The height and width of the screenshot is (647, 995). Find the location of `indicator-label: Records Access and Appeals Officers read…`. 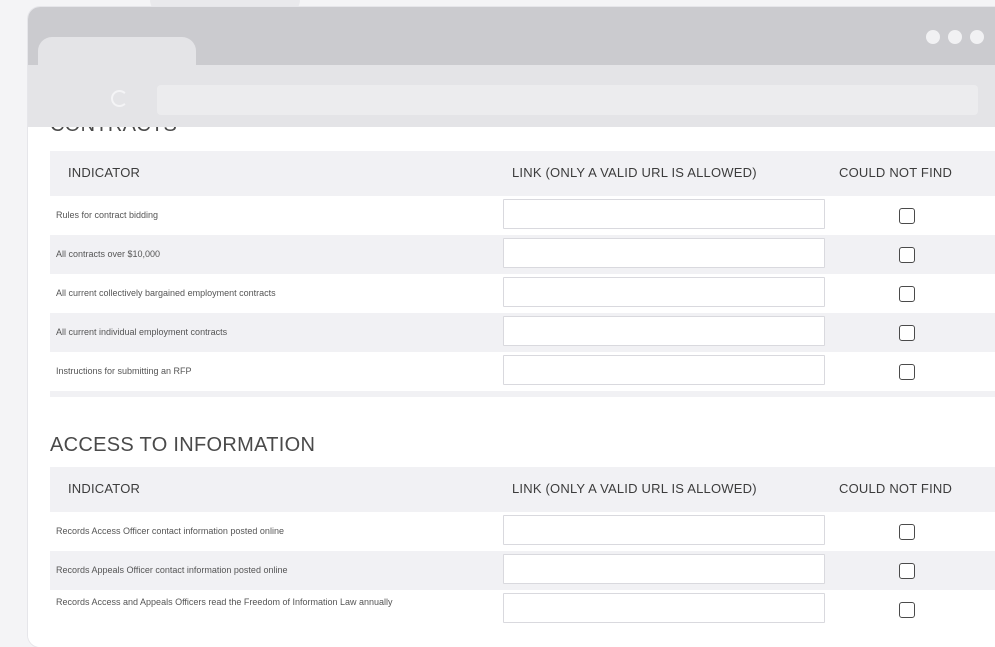

indicator-label: Records Access and Appeals Officers read… is located at coordinates (224, 602).